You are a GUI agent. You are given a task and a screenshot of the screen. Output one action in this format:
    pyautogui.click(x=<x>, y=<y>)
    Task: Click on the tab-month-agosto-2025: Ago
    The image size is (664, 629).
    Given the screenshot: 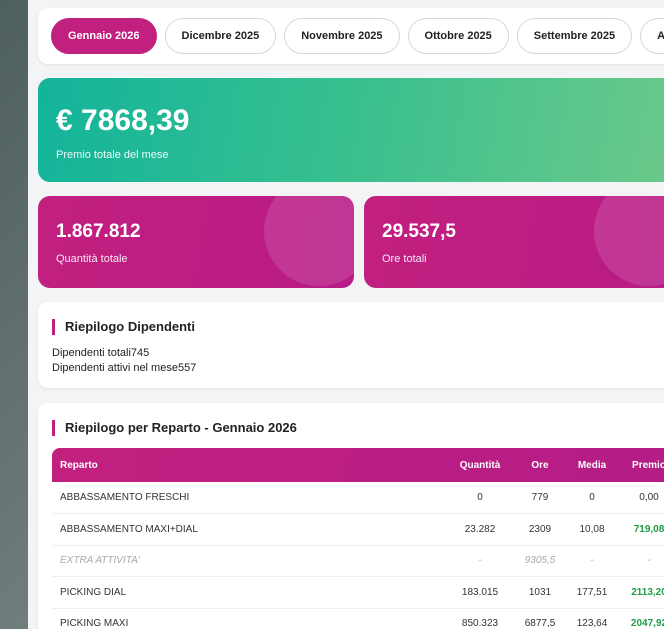 What is the action you would take?
    pyautogui.click(x=652, y=36)
    